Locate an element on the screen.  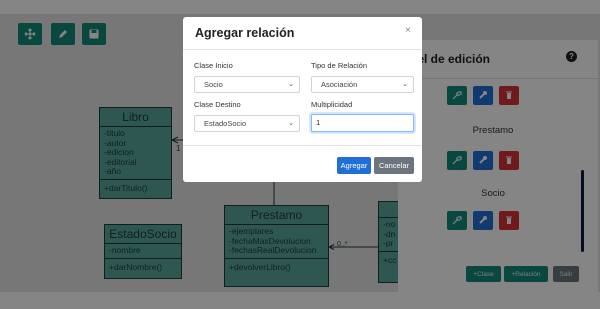
multiplicidad-label: Multiplicidad is located at coordinates (332, 104).